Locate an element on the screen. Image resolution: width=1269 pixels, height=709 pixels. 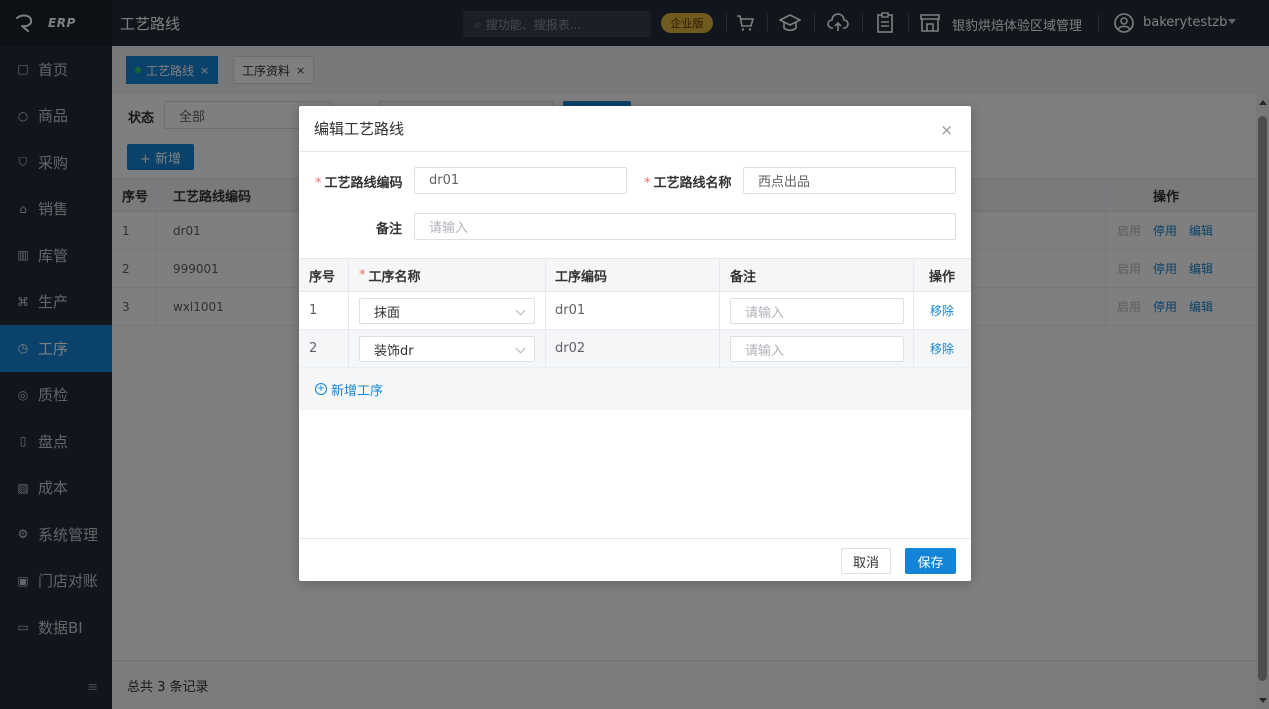
save-button: 保存 is located at coordinates (930, 561).